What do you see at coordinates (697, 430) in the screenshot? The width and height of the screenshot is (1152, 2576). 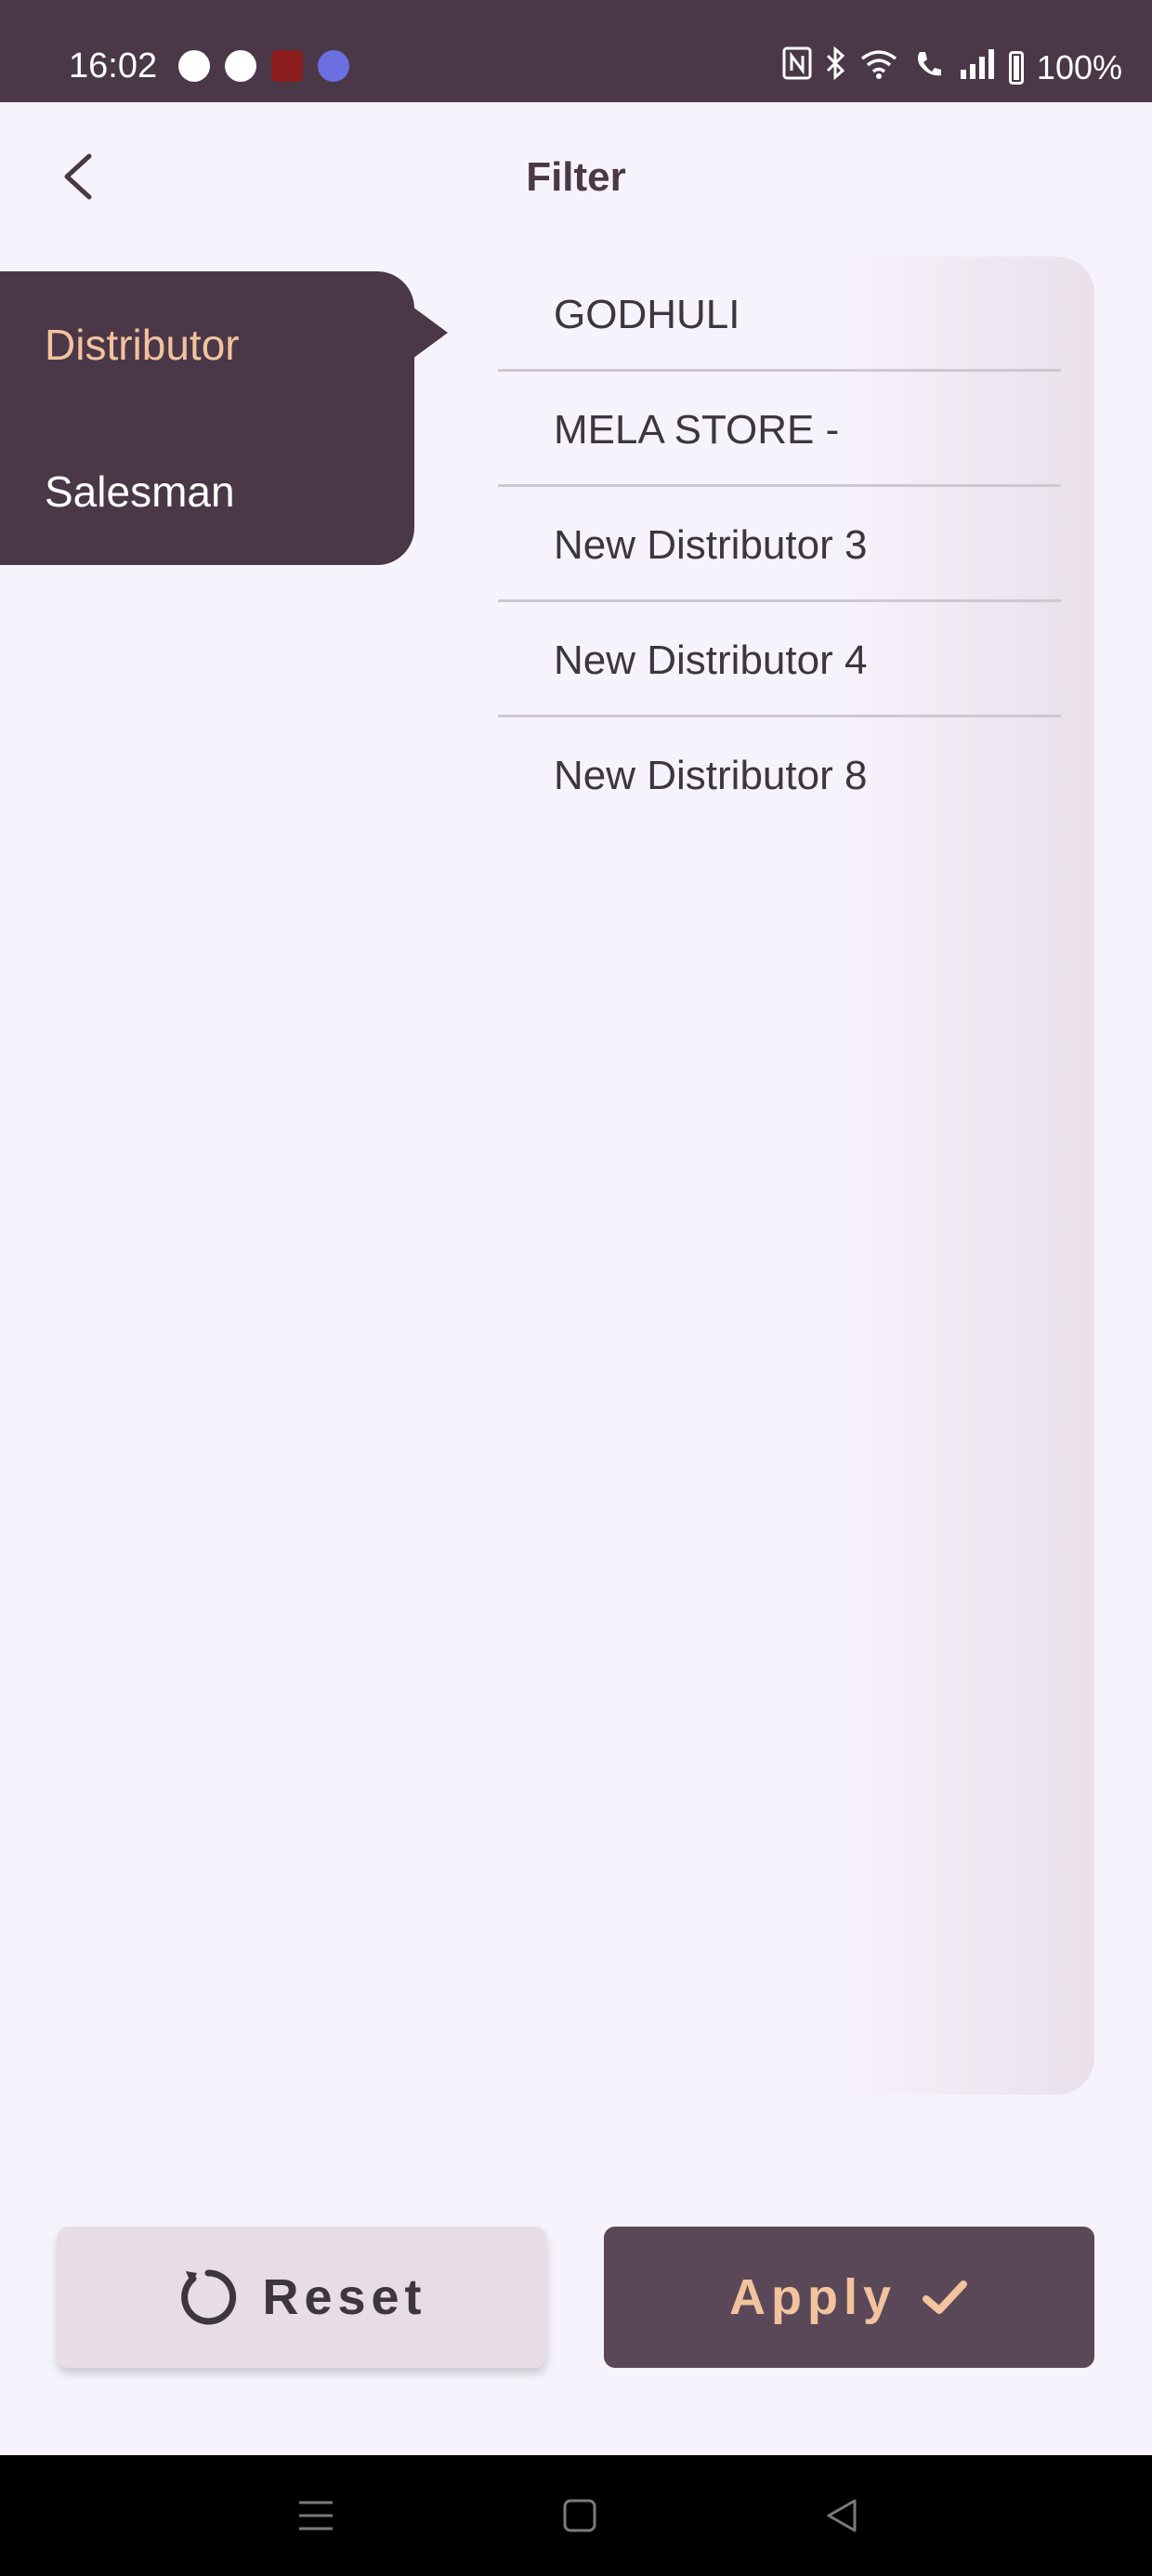 I see `list-item-label: MELA STORE -` at bounding box center [697, 430].